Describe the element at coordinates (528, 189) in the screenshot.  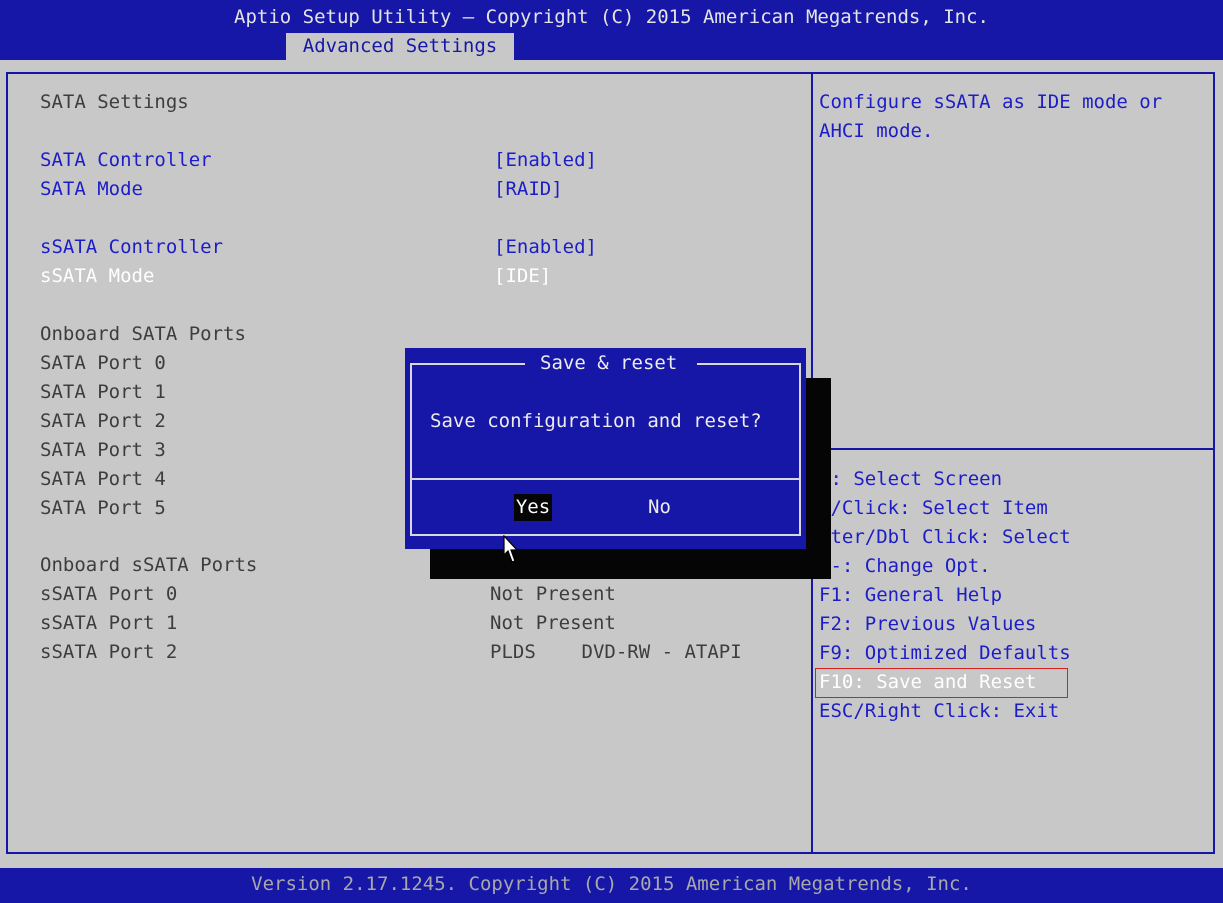
I see `sata-mode-value: [RAID]` at that location.